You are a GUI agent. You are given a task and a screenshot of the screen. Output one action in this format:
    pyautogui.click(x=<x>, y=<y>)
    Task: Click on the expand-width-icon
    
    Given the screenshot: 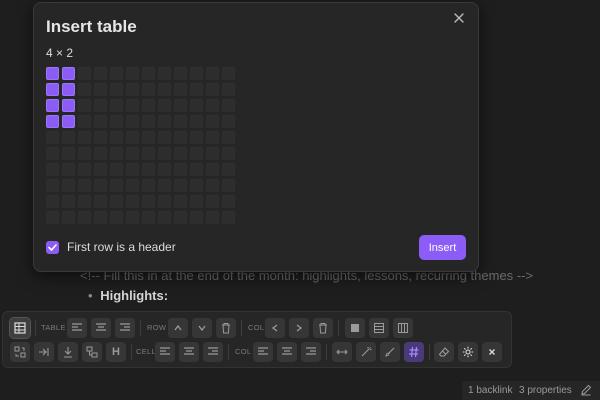 What is the action you would take?
    pyautogui.click(x=342, y=352)
    